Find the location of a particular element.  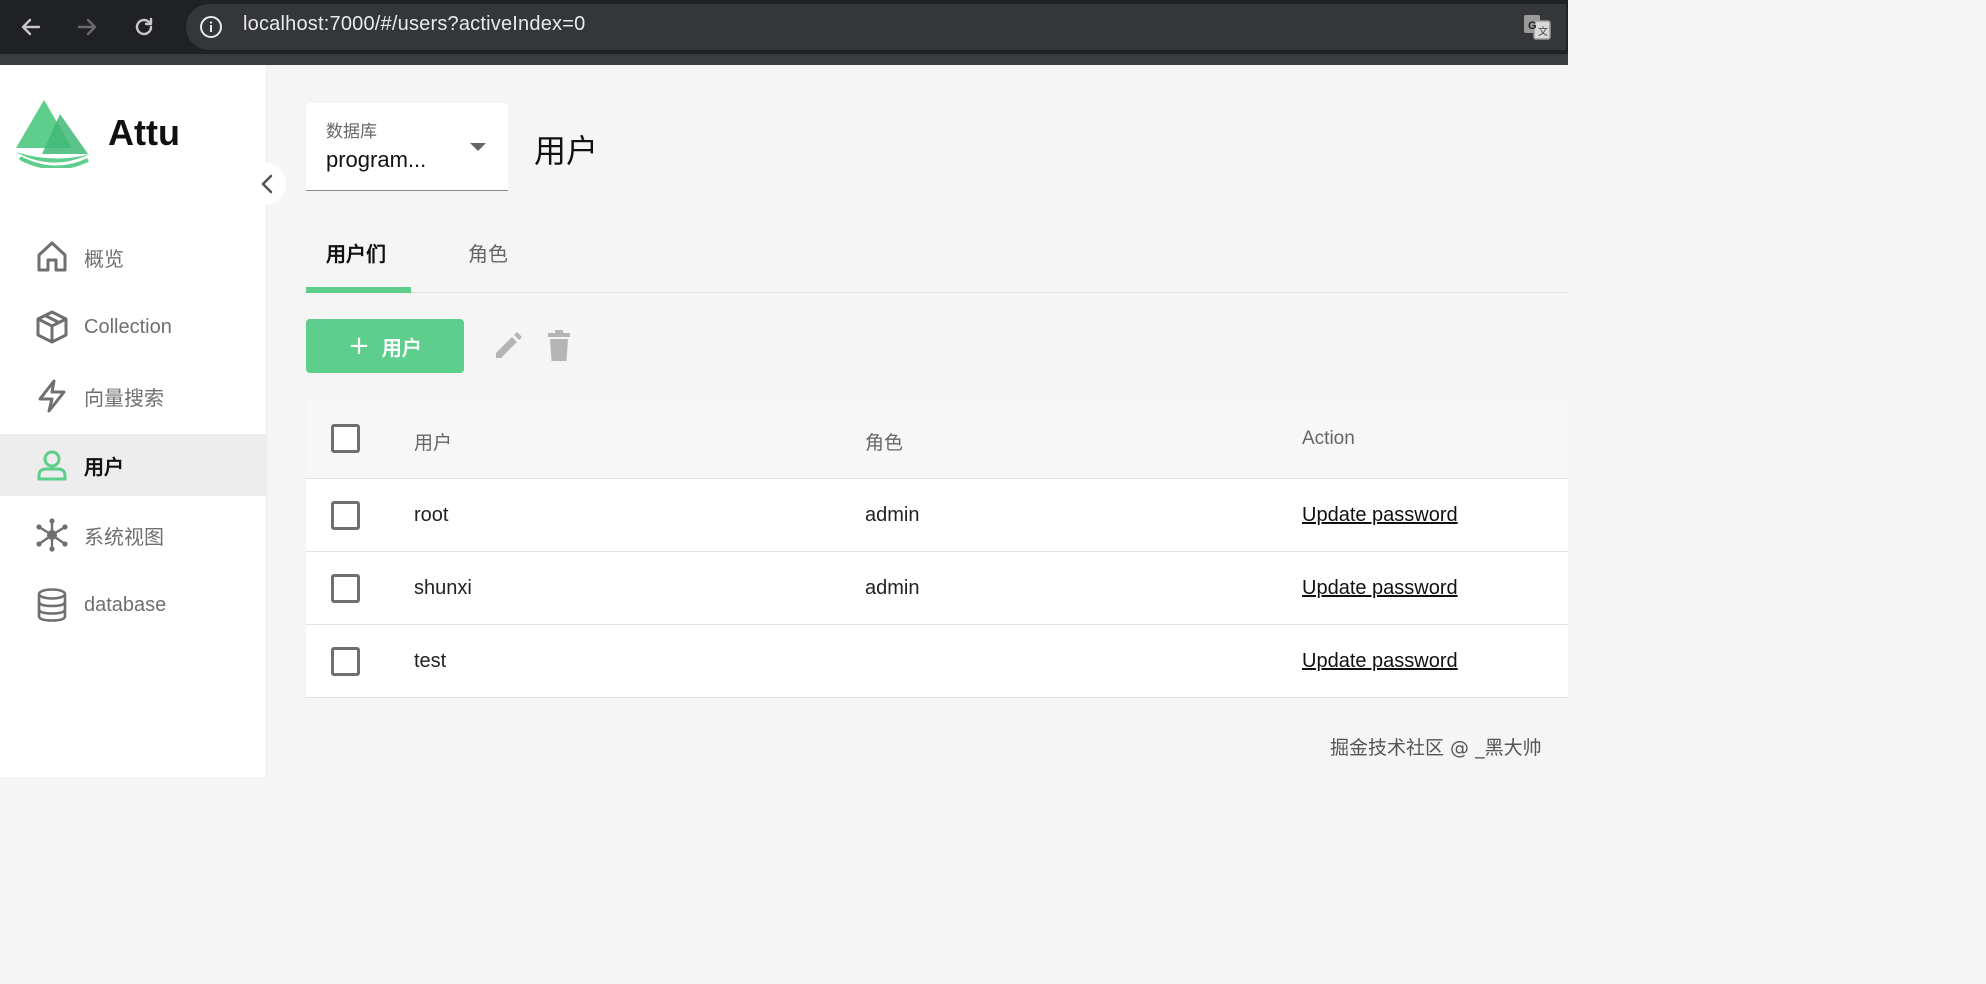

lightning-icon is located at coordinates (52, 396).